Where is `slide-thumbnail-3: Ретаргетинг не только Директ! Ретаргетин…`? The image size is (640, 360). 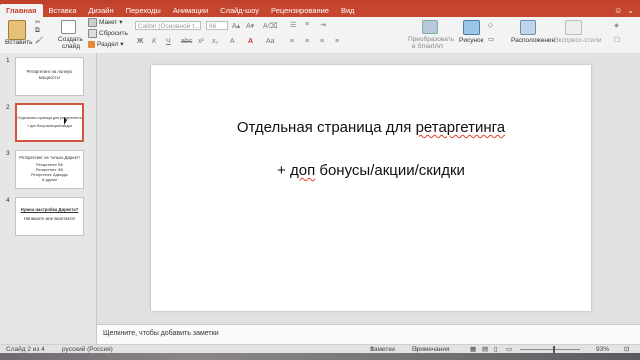 slide-thumbnail-3: Ретаргетинг не только Директ! Ретаргетин… is located at coordinates (49, 169).